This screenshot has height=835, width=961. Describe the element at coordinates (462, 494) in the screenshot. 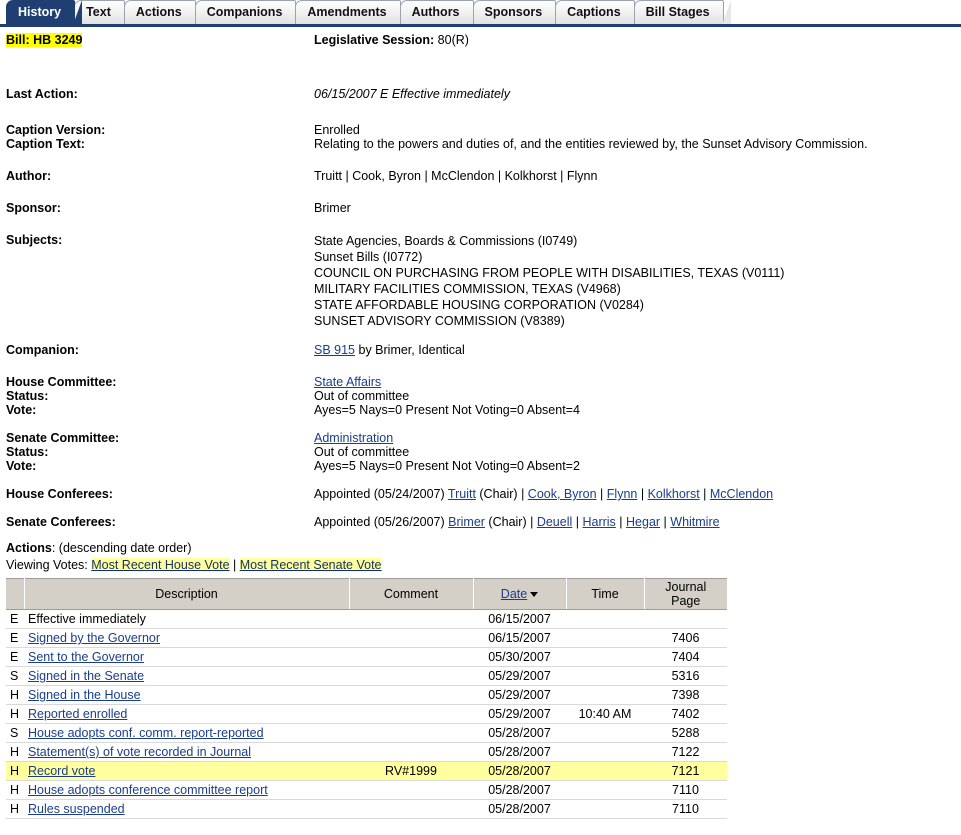

I see `conferee-link: Truitt` at that location.